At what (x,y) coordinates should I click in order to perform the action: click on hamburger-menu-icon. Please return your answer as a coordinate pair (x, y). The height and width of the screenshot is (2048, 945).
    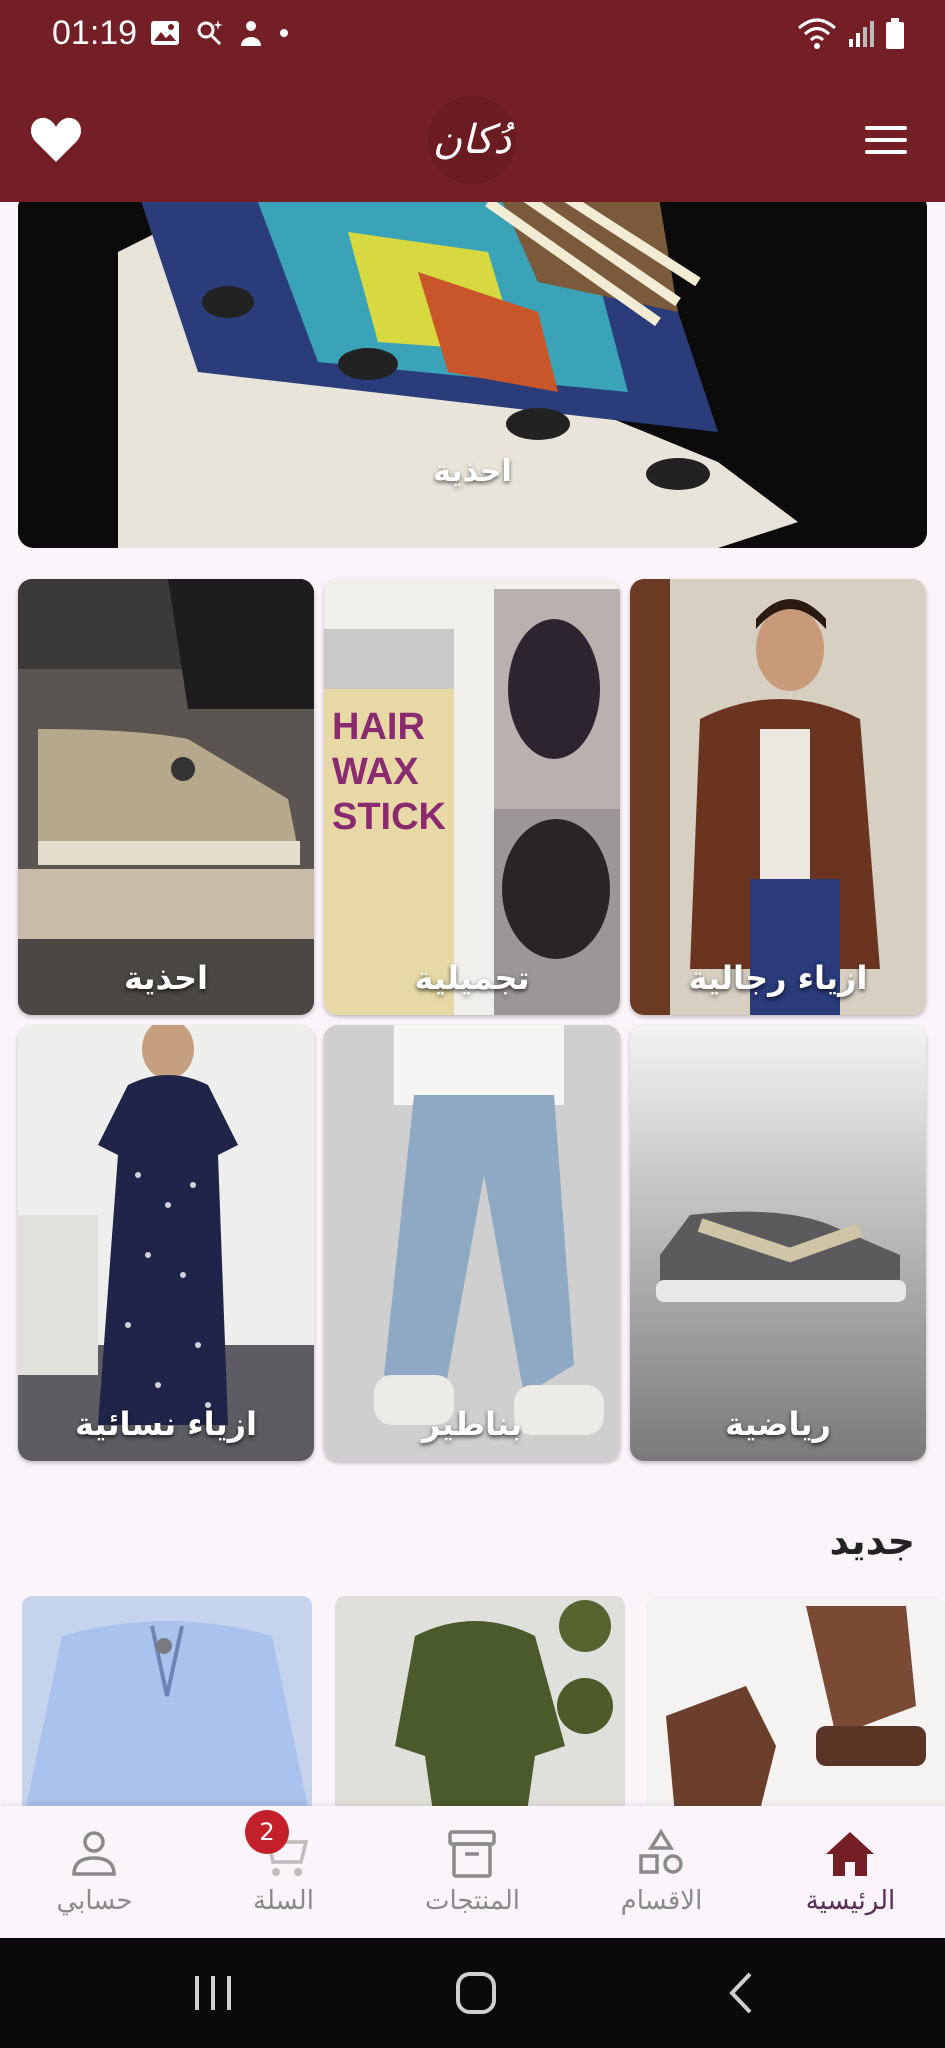
    Looking at the image, I should click on (886, 140).